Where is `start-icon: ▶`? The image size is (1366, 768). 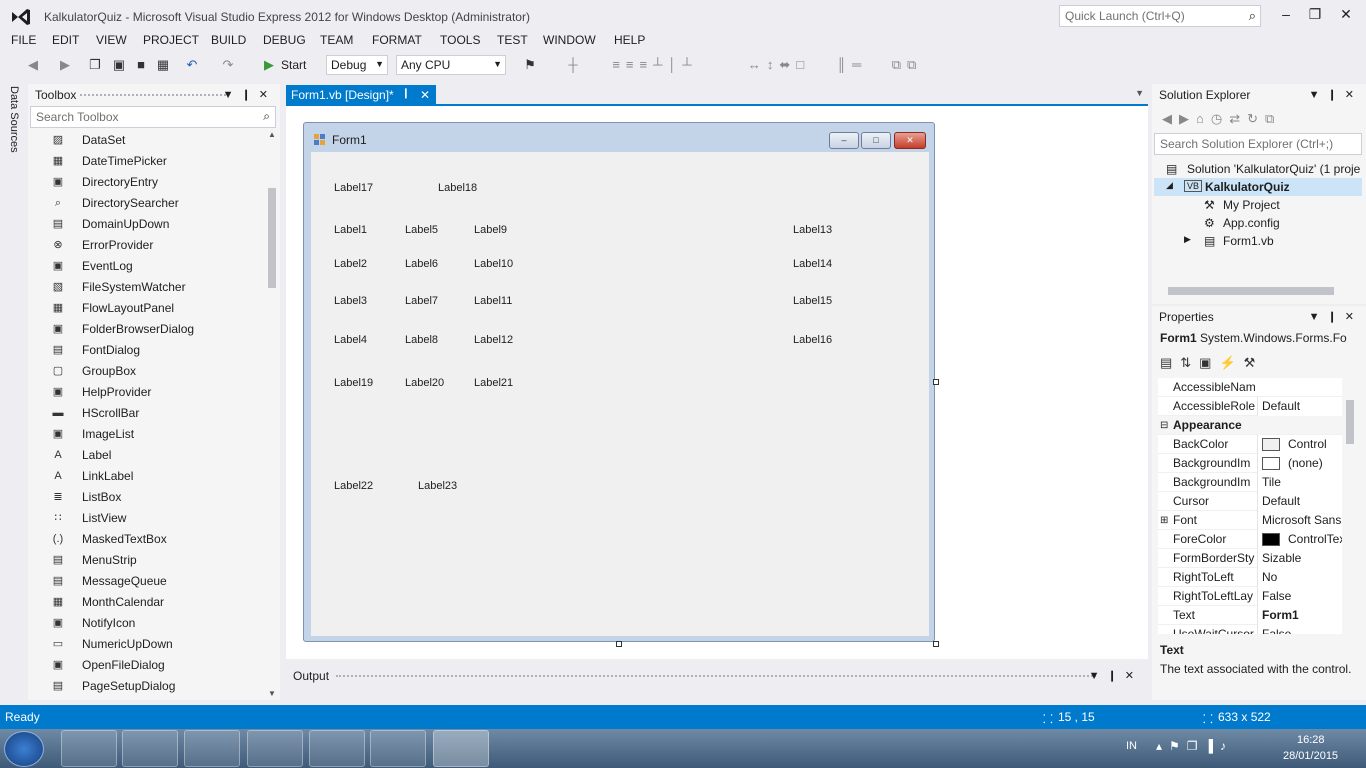 start-icon: ▶ is located at coordinates (269, 65).